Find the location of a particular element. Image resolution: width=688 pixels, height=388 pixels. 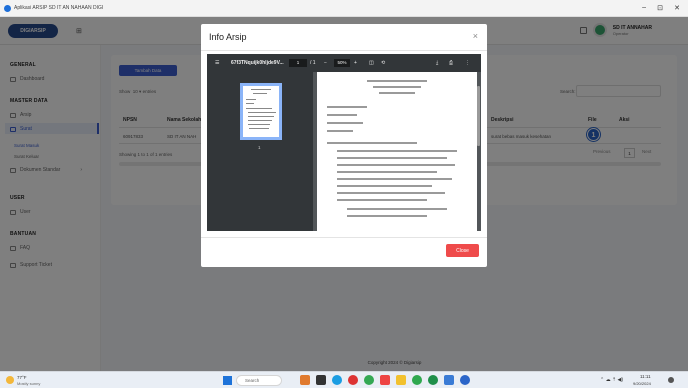

zoom-out-icon: − is located at coordinates (325, 63).